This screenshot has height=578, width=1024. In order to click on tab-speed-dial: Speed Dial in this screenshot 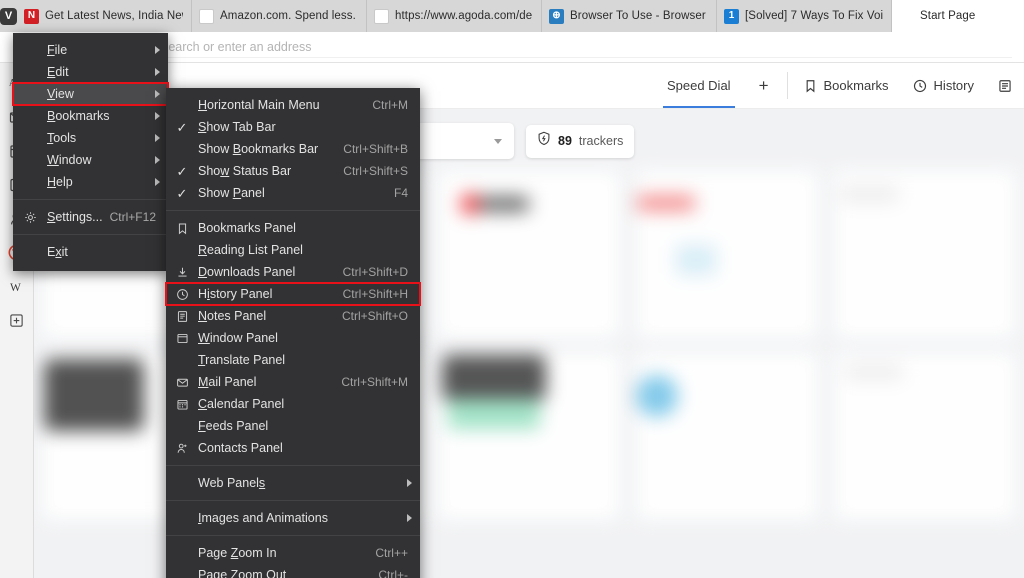, I will do `click(699, 85)`.